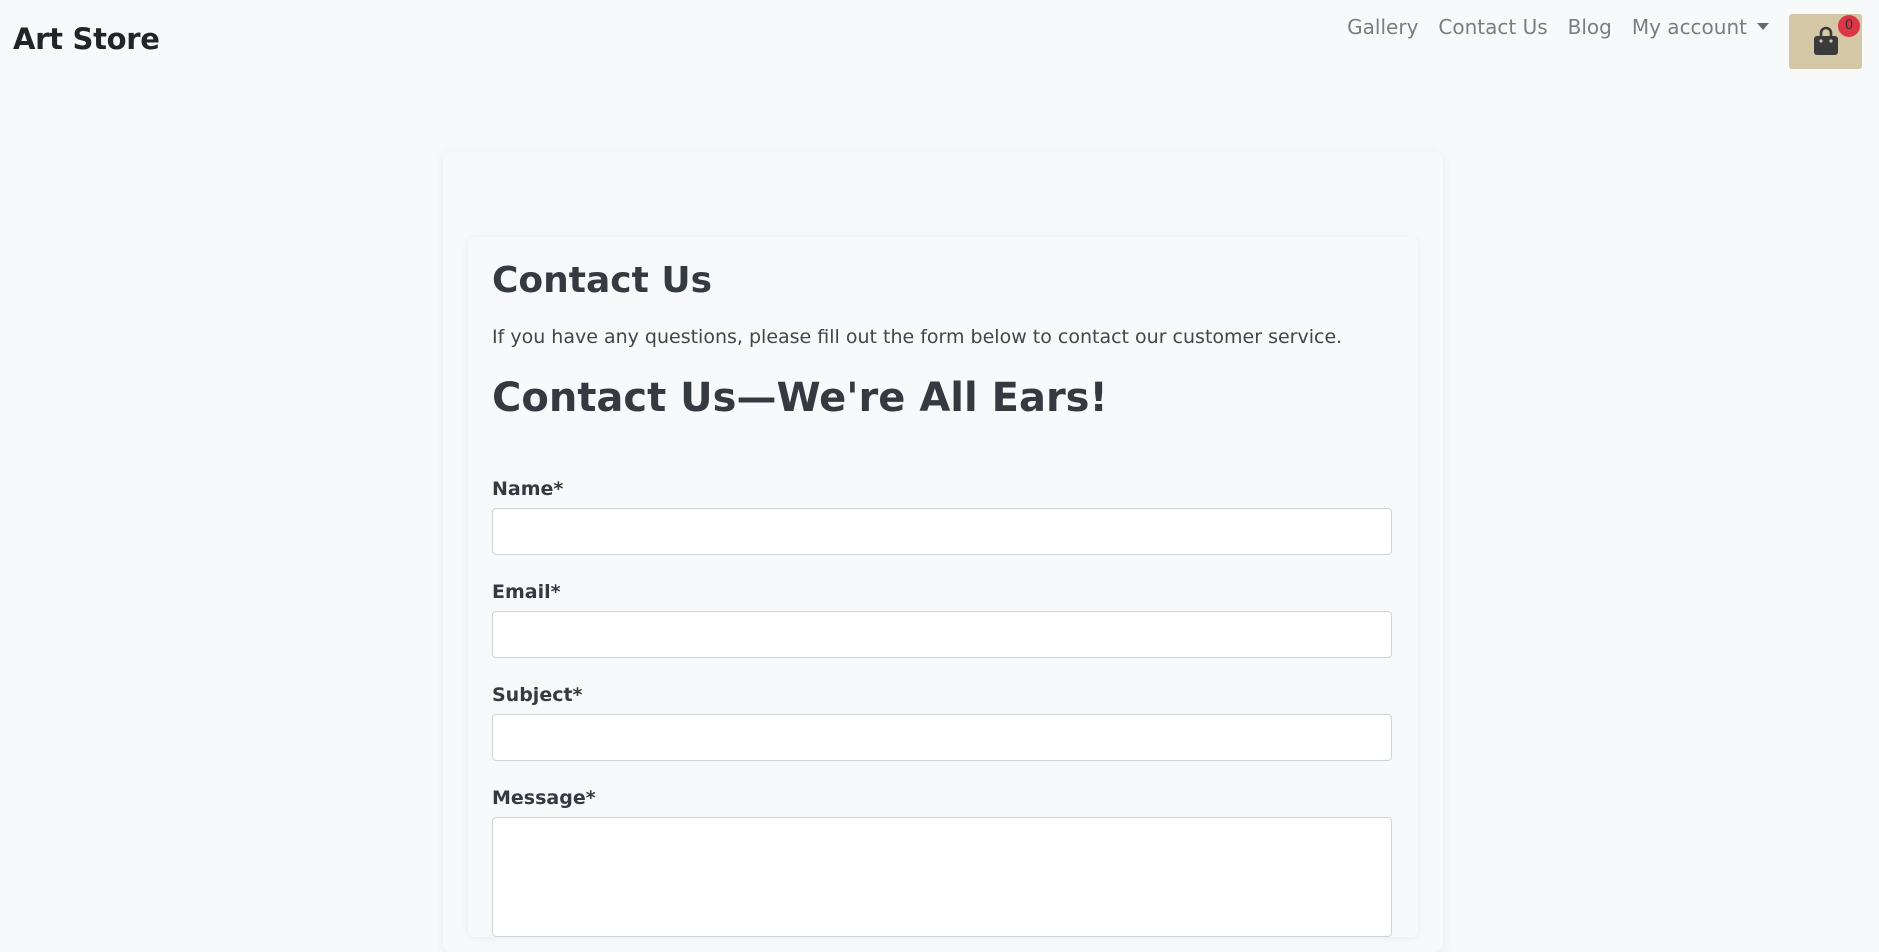 The image size is (1879, 952). I want to click on page-title: Contact Us, so click(602, 280).